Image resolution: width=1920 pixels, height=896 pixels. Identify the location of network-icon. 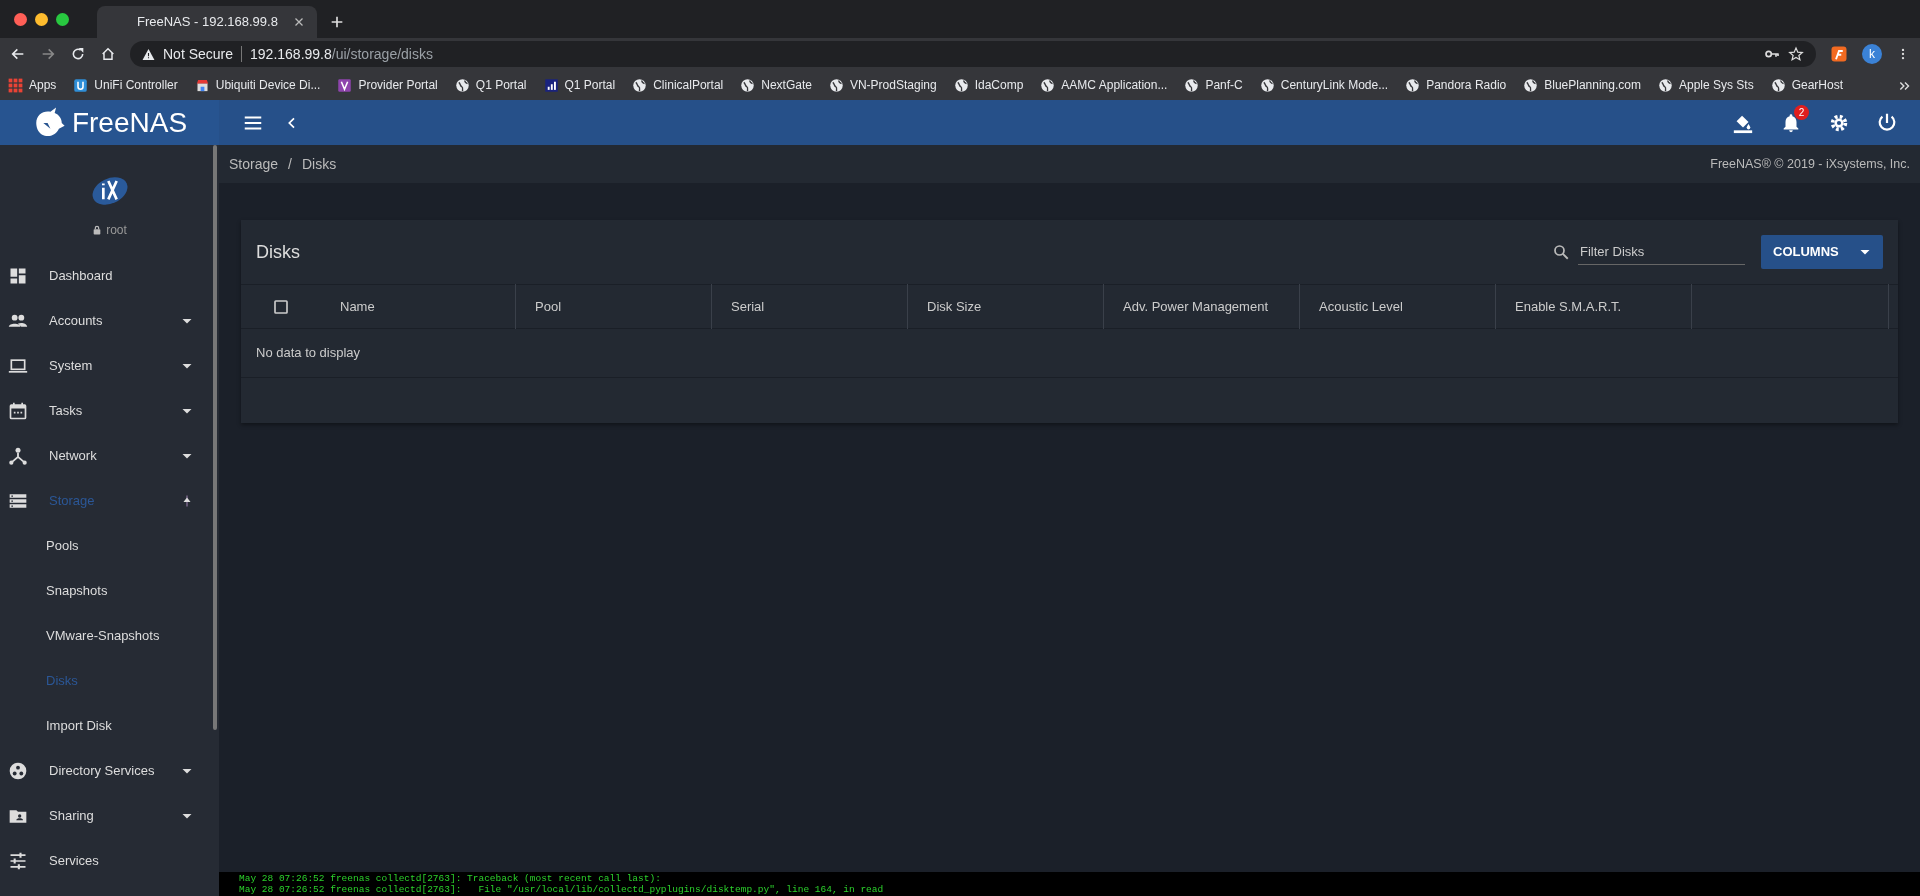
(18, 455).